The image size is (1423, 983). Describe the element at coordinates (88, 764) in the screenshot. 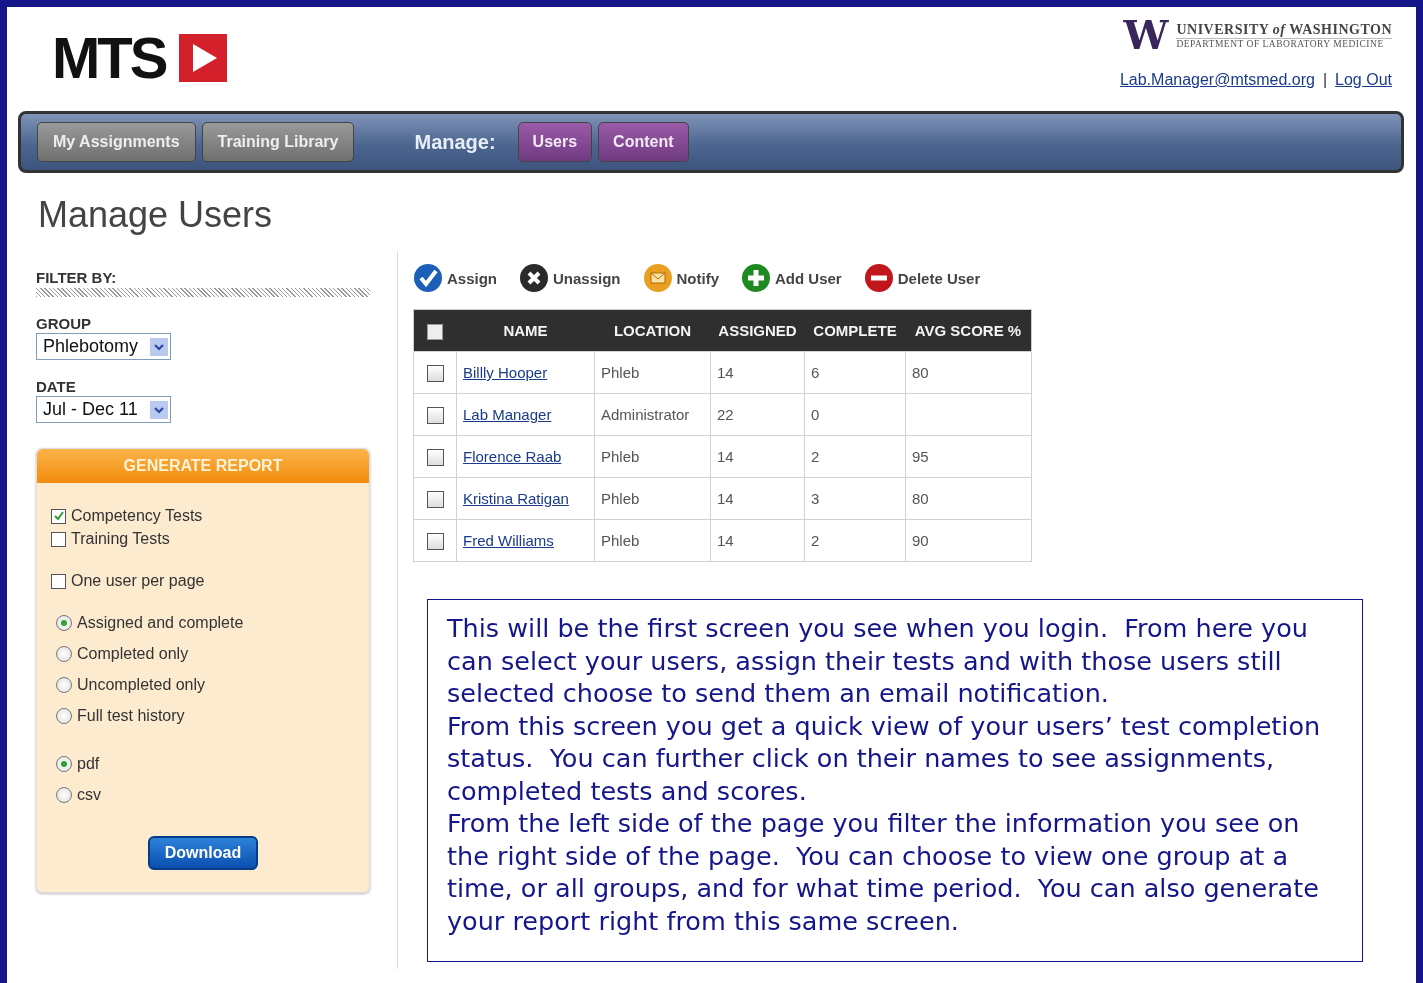

I see `option-label: pdf` at that location.